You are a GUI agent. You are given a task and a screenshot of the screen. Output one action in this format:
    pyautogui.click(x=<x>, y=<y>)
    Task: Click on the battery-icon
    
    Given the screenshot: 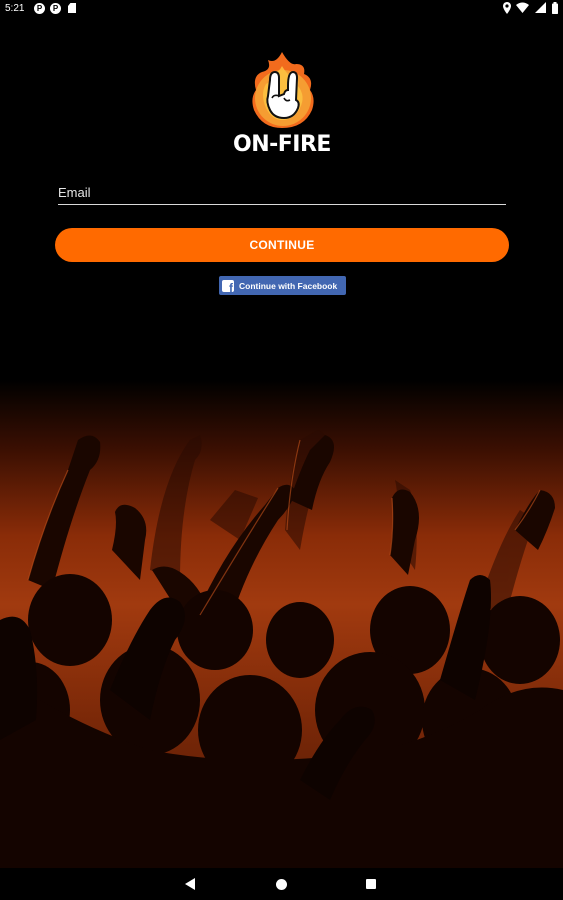 What is the action you would take?
    pyautogui.click(x=555, y=8)
    